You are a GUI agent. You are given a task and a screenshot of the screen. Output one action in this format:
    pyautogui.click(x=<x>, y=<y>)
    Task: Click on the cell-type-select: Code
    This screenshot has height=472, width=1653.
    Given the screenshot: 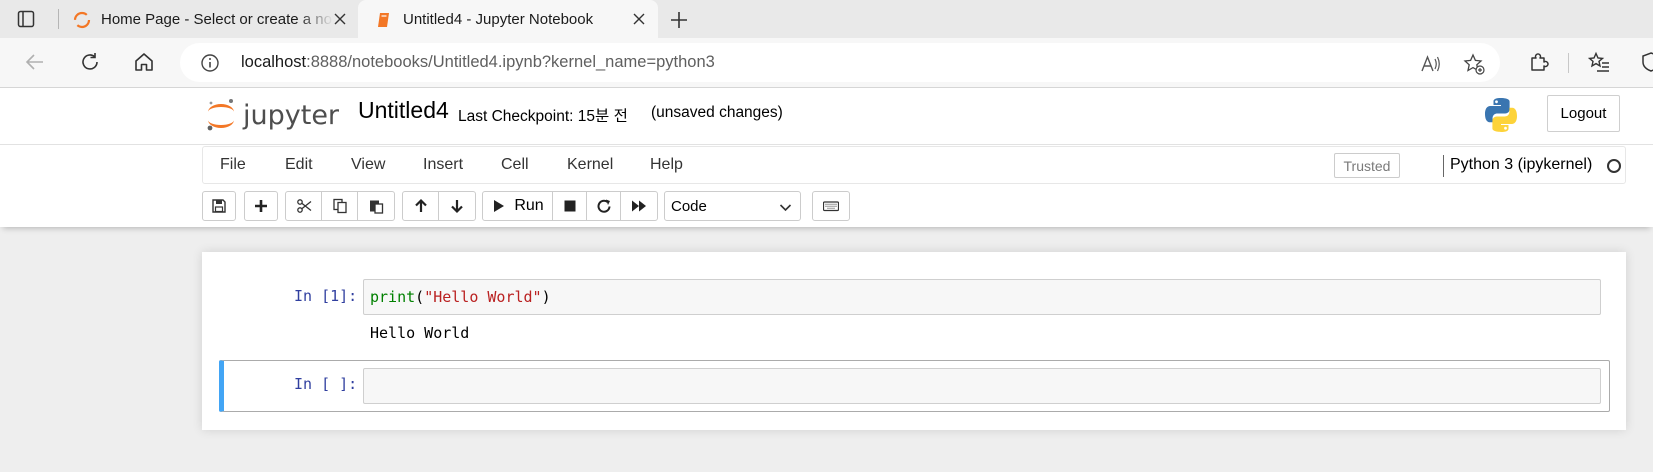 What is the action you would take?
    pyautogui.click(x=732, y=206)
    